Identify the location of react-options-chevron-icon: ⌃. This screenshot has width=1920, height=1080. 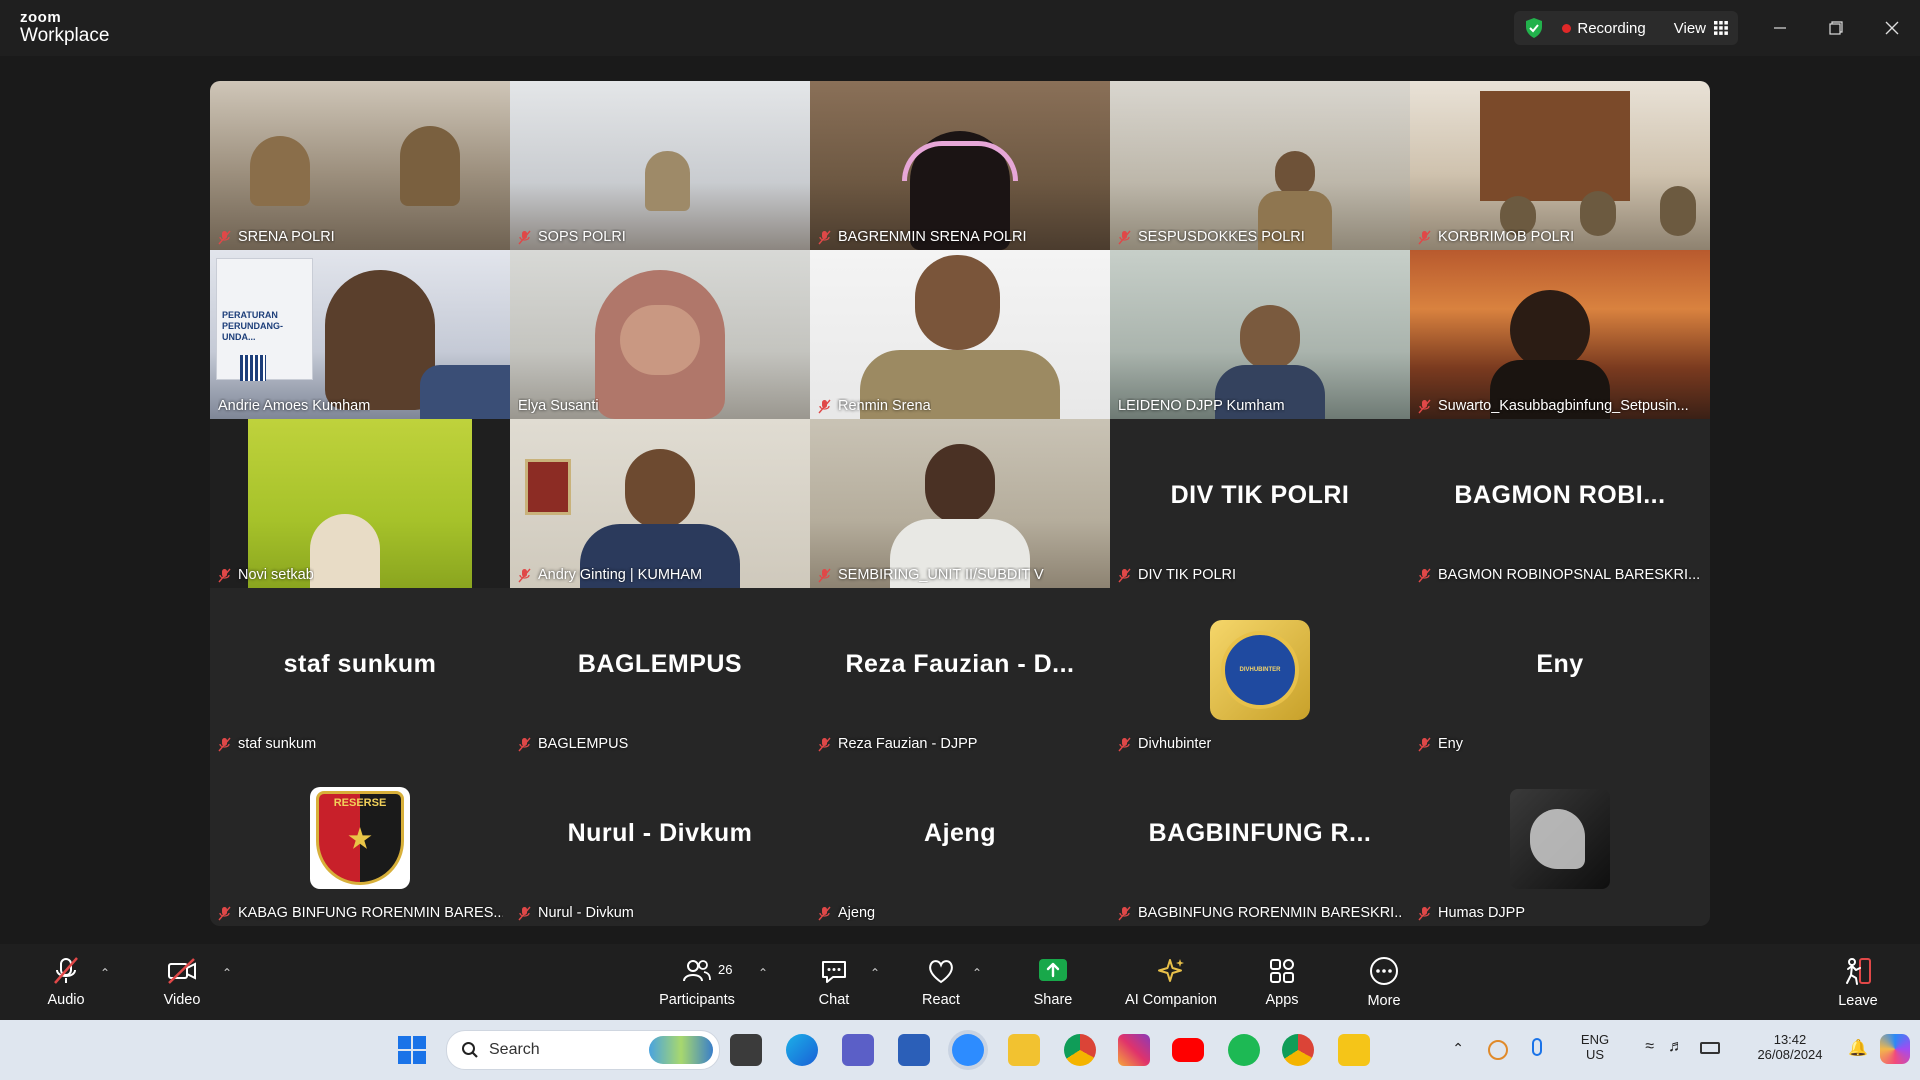
(977, 973).